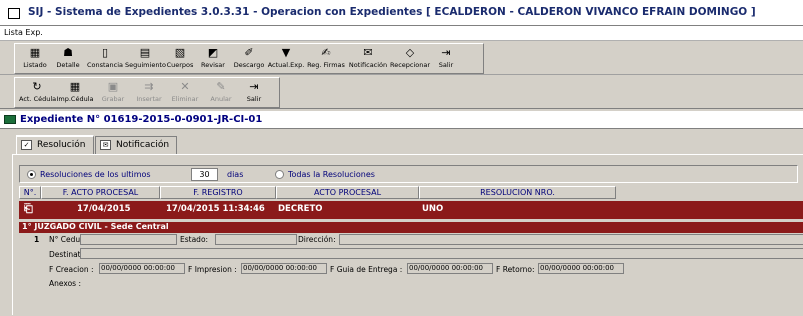 This screenshot has width=803, height=316. What do you see at coordinates (180, 65) in the screenshot?
I see `toolbar-button-label: Cuerpos` at bounding box center [180, 65].